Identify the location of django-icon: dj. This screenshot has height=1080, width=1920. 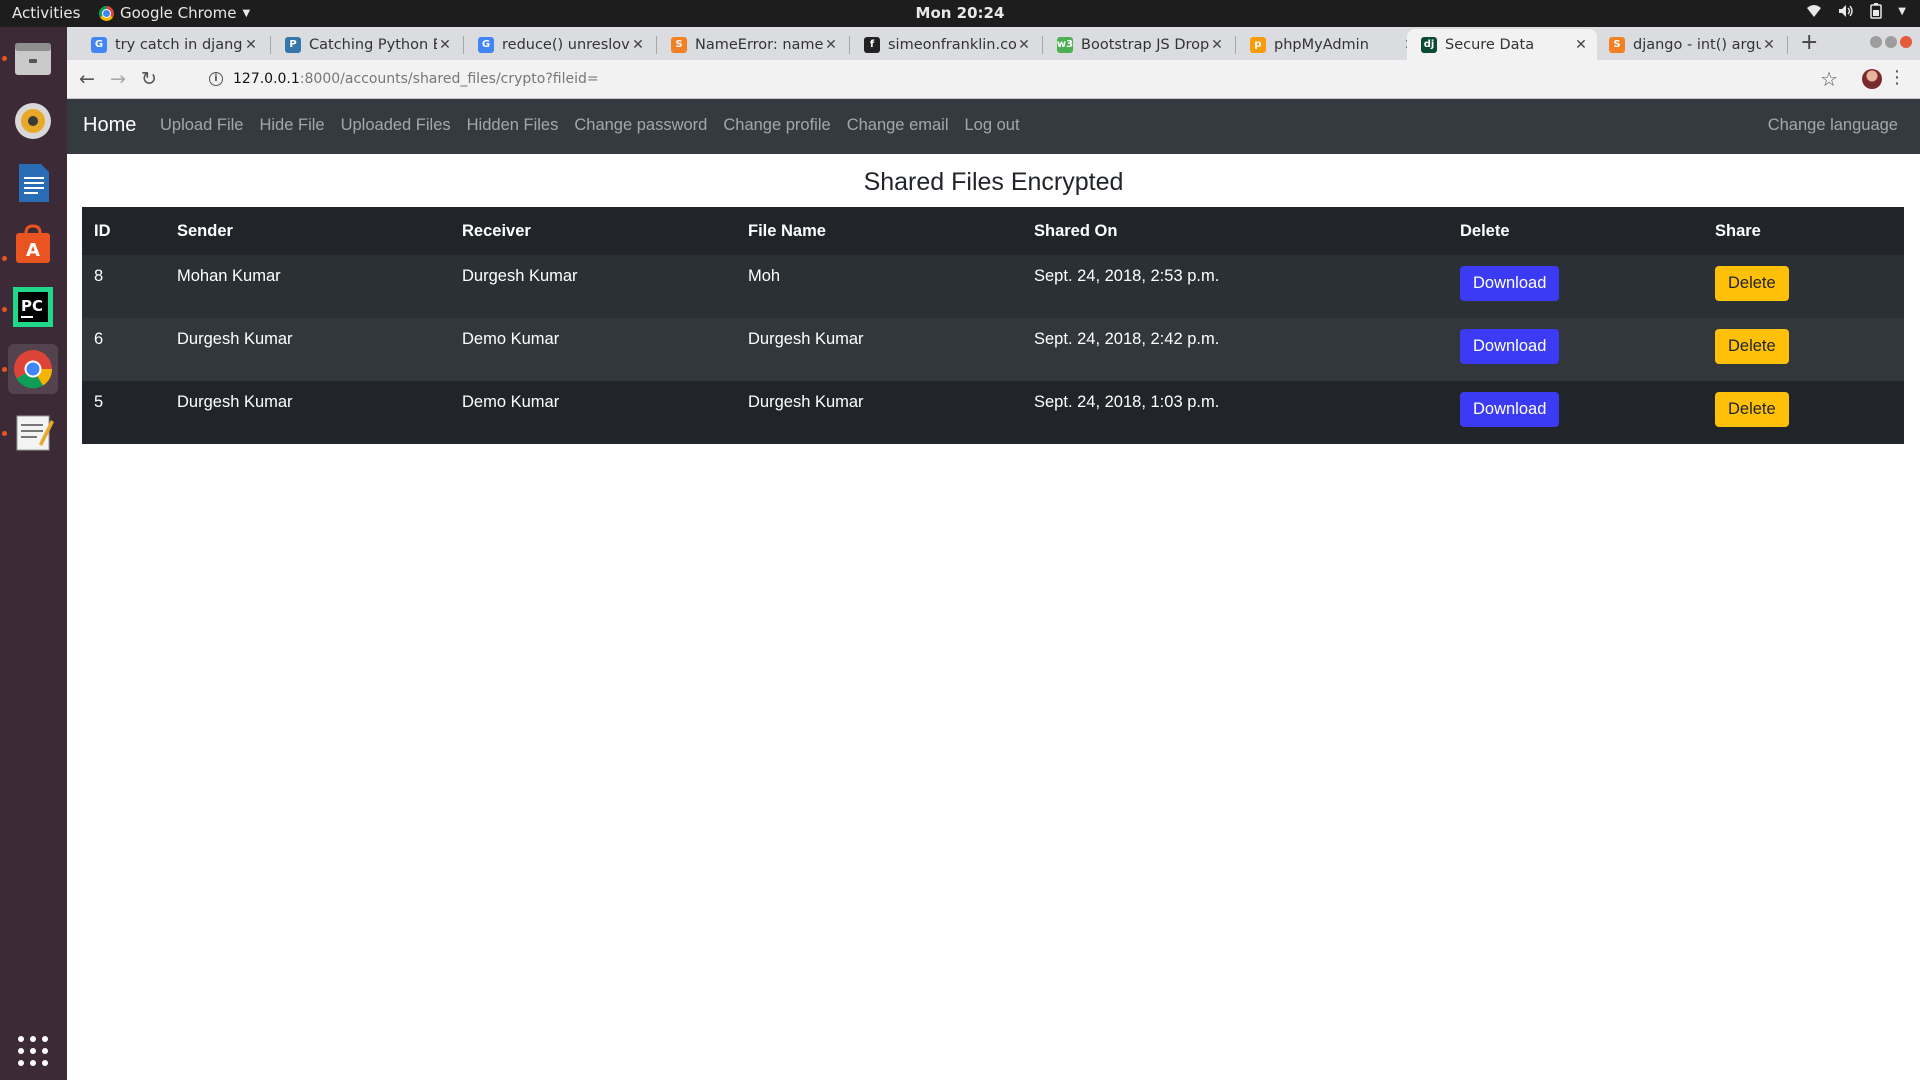
(1429, 44).